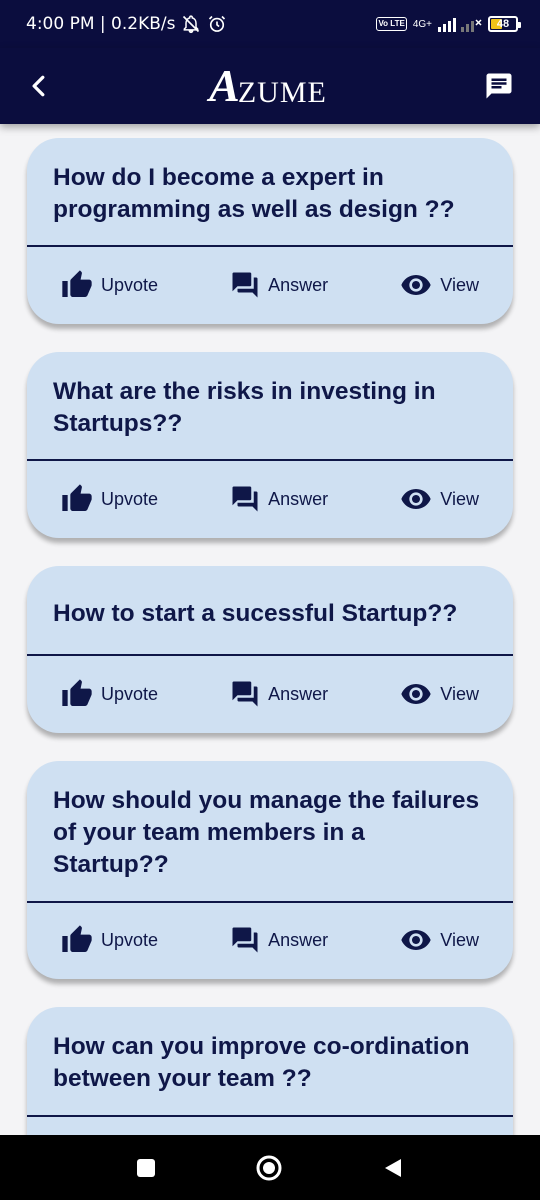 This screenshot has height=1200, width=540. What do you see at coordinates (101, 24) in the screenshot?
I see `status-time-speed: 4:00 PM | 0.2KB/s` at bounding box center [101, 24].